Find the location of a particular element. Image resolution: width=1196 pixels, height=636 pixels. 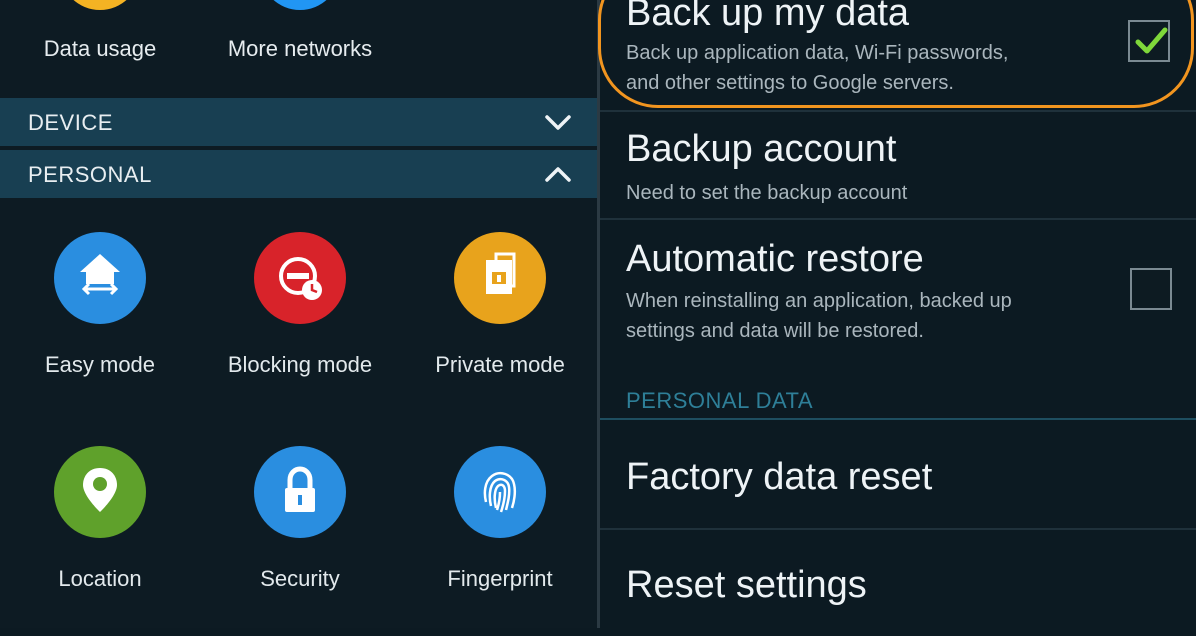

easy-mode-icon is located at coordinates (100, 278).